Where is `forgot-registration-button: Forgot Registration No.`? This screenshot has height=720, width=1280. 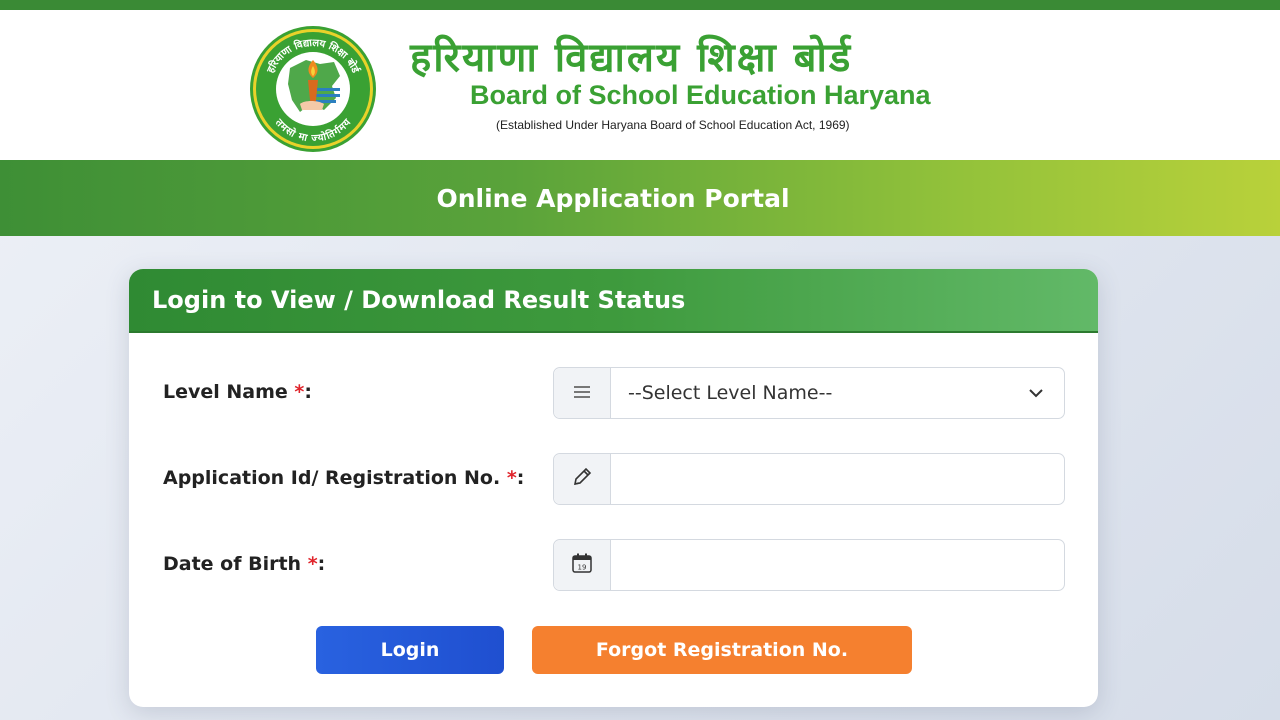
forgot-registration-button: Forgot Registration No. is located at coordinates (722, 650).